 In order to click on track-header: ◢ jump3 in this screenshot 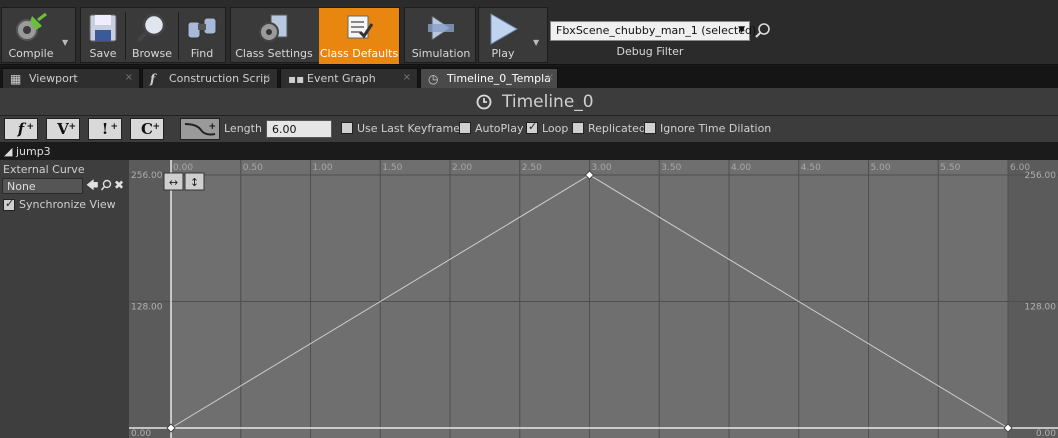, I will do `click(529, 151)`.